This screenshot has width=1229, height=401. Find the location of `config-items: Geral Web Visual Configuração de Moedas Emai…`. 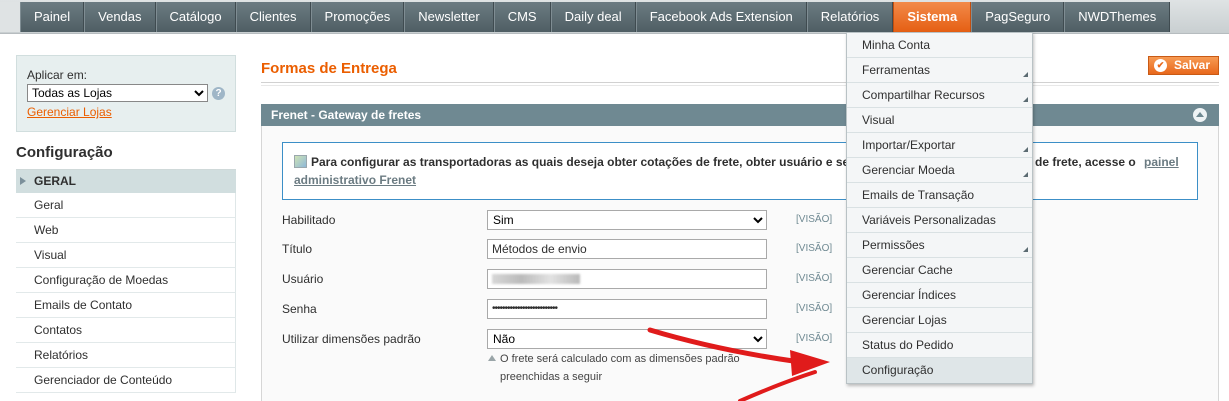

config-items: Geral Web Visual Configuração de Moedas Emai… is located at coordinates (126, 293).